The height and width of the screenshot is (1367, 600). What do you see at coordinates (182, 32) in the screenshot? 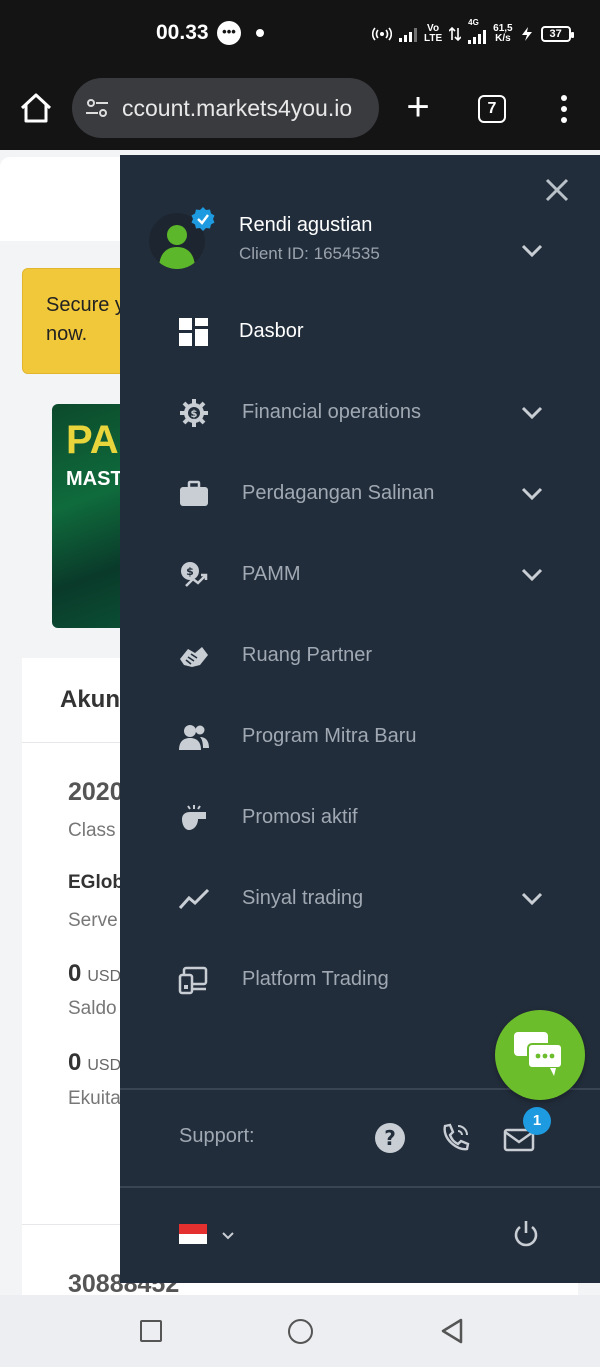
I see `status-time: 00.33` at bounding box center [182, 32].